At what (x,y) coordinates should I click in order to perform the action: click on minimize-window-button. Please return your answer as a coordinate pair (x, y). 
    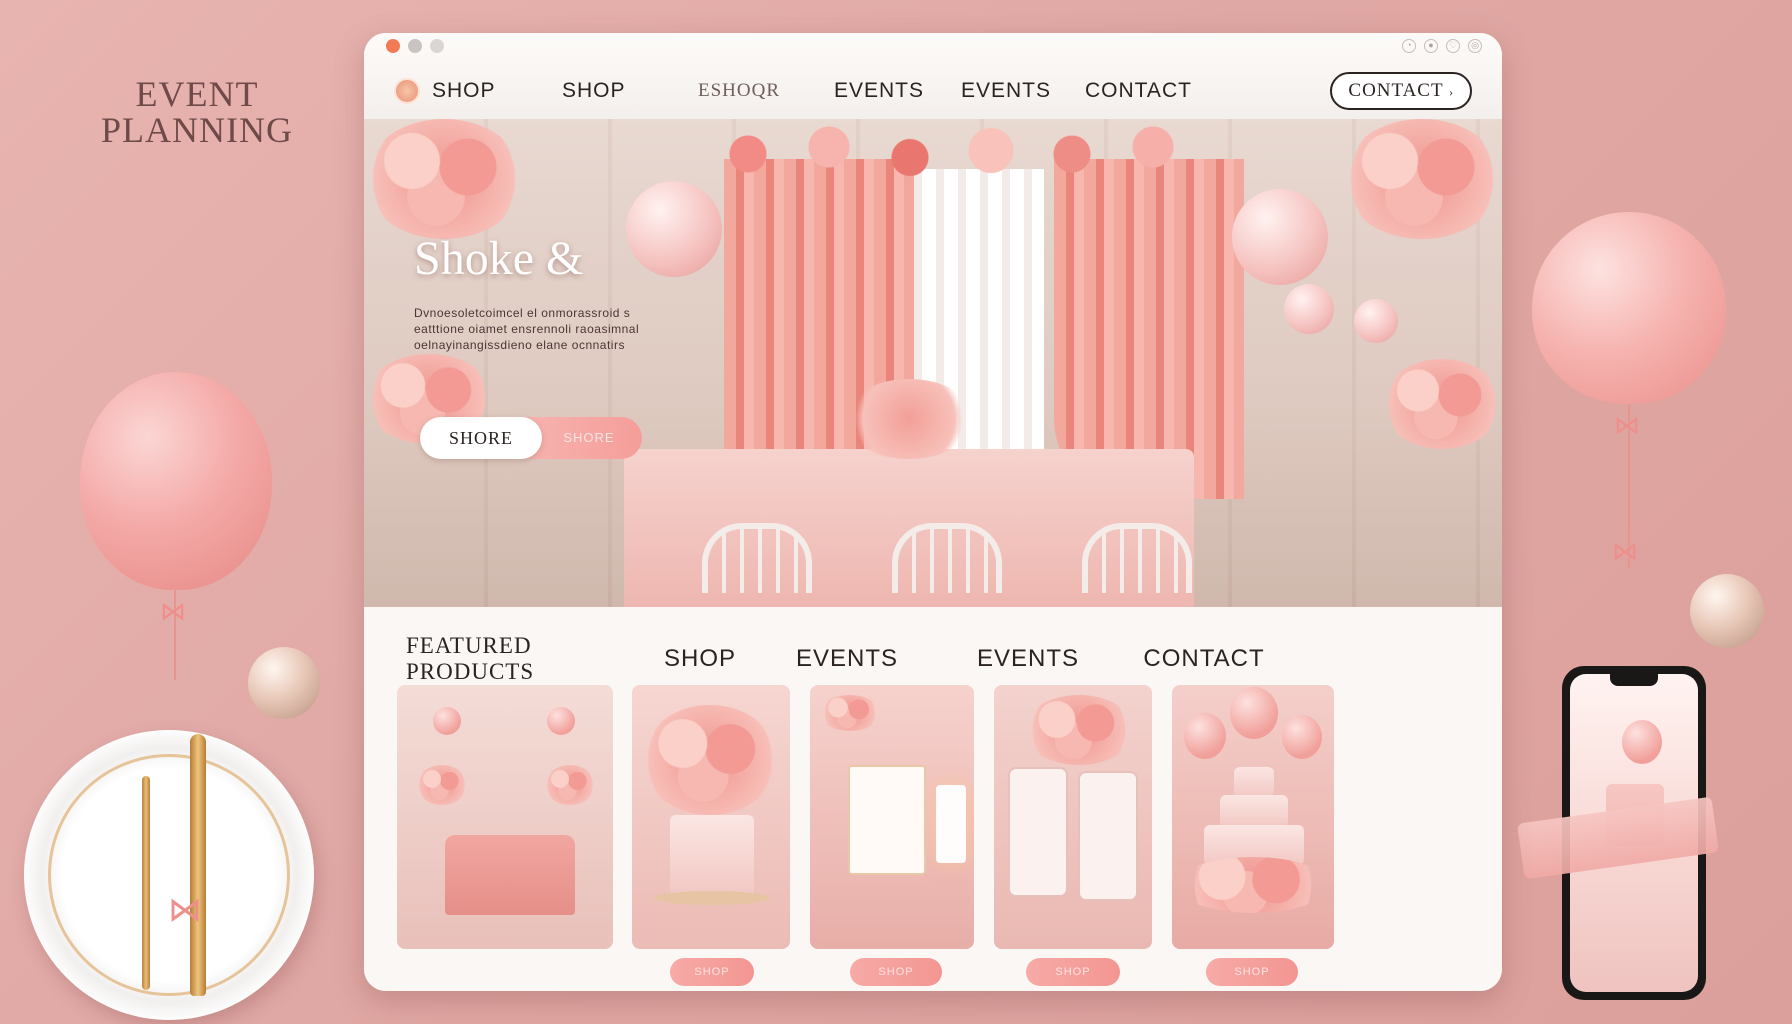
    Looking at the image, I should click on (415, 46).